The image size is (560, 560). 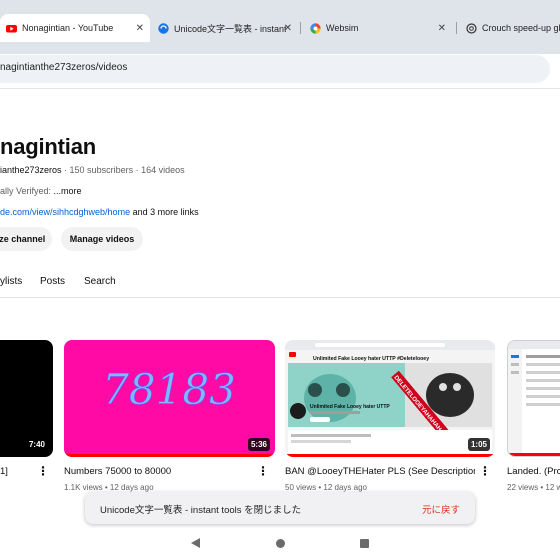 I want to click on video-meta: 22 views • 12 we, so click(x=533, y=487).